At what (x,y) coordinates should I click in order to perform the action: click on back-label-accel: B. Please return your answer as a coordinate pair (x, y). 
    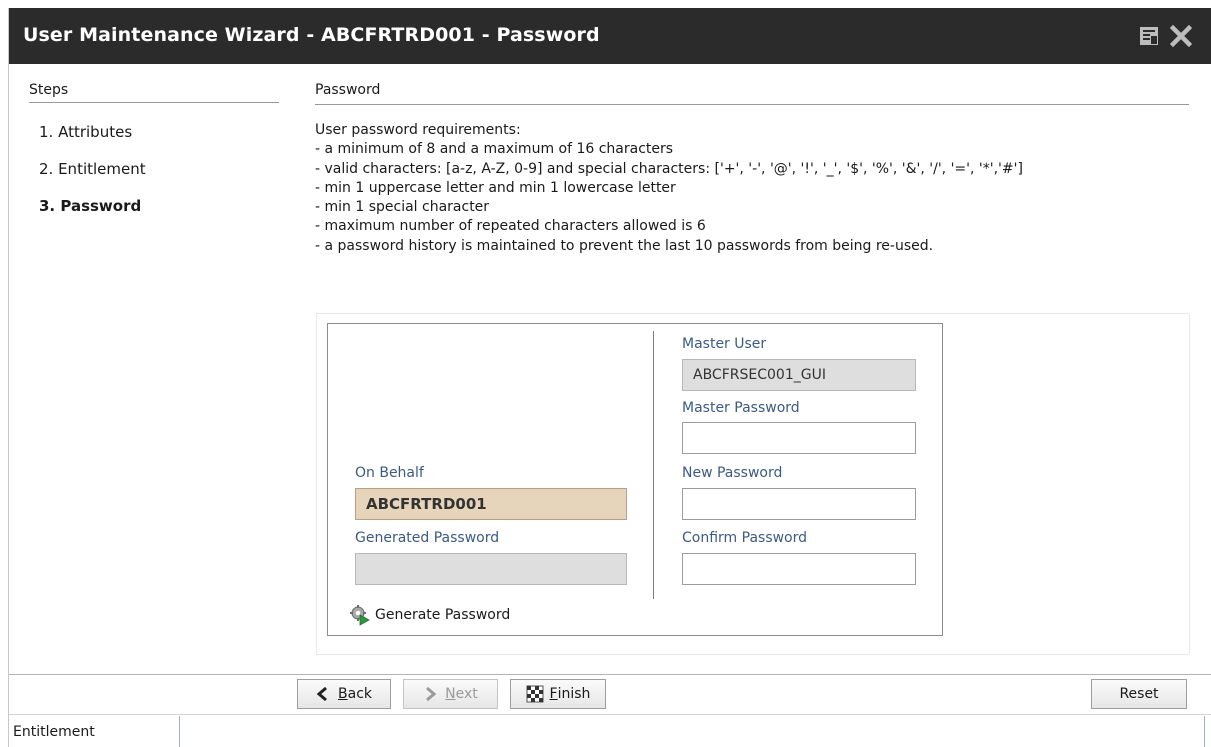
    Looking at the image, I should click on (343, 694).